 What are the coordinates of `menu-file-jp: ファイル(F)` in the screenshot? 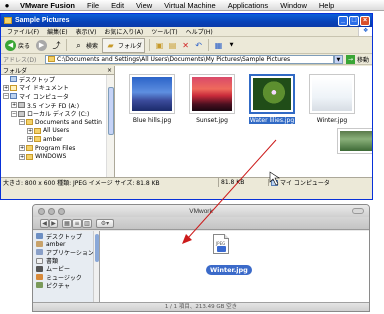 It's located at (23, 31).